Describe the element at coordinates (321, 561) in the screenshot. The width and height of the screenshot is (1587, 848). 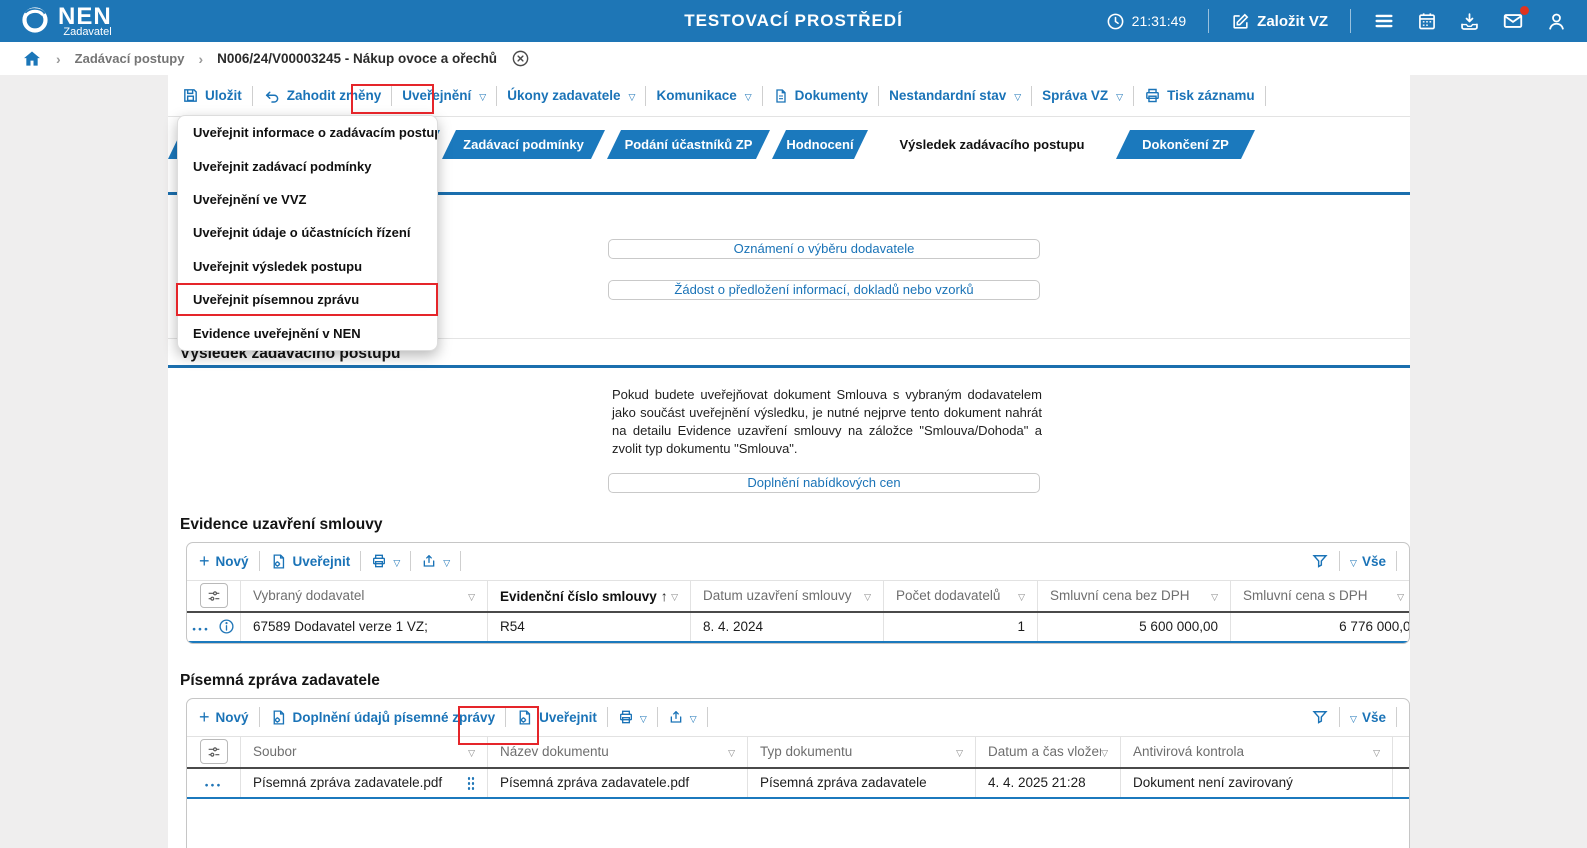
I see `publish-label: Uveřejnit` at that location.